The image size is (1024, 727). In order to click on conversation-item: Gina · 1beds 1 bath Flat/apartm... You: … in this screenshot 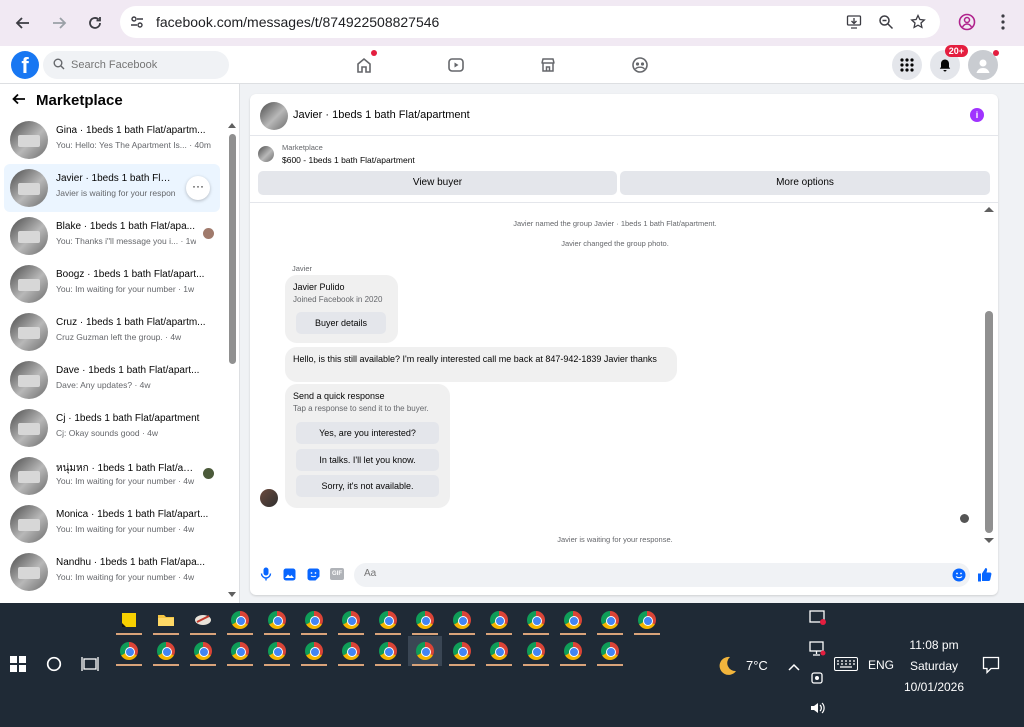, I will do `click(112, 140)`.